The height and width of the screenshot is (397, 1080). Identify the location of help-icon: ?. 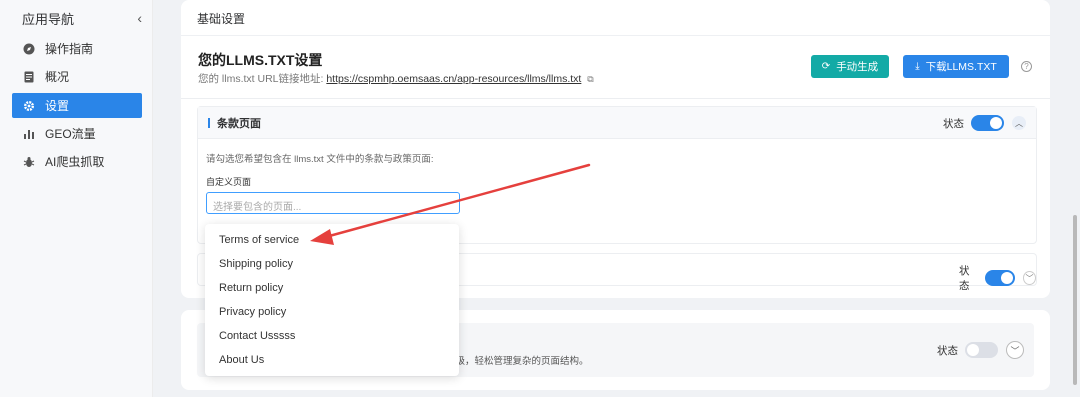
(1026, 66).